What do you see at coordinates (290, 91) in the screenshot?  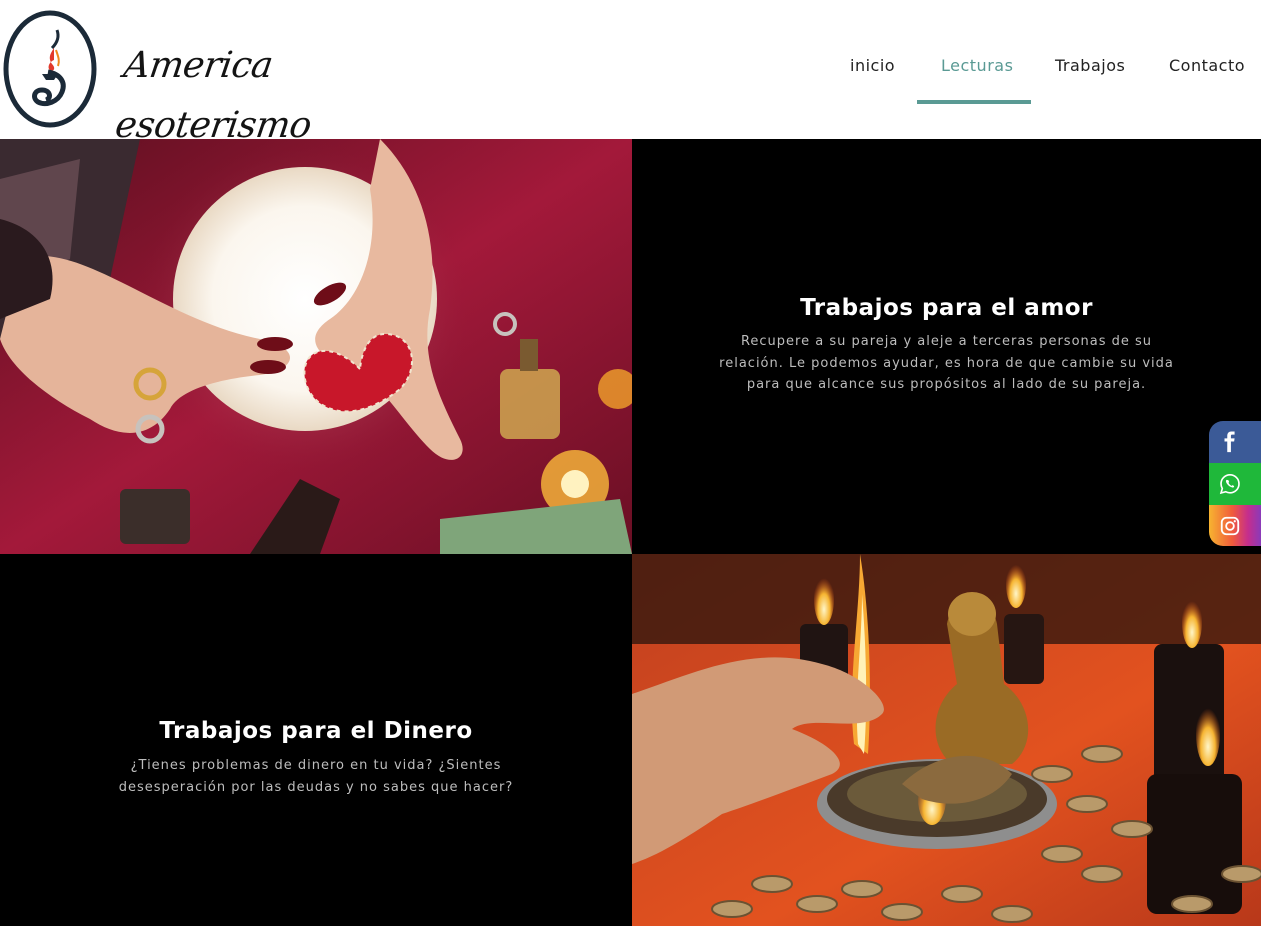 I see `brand-title: America esoterismo` at bounding box center [290, 91].